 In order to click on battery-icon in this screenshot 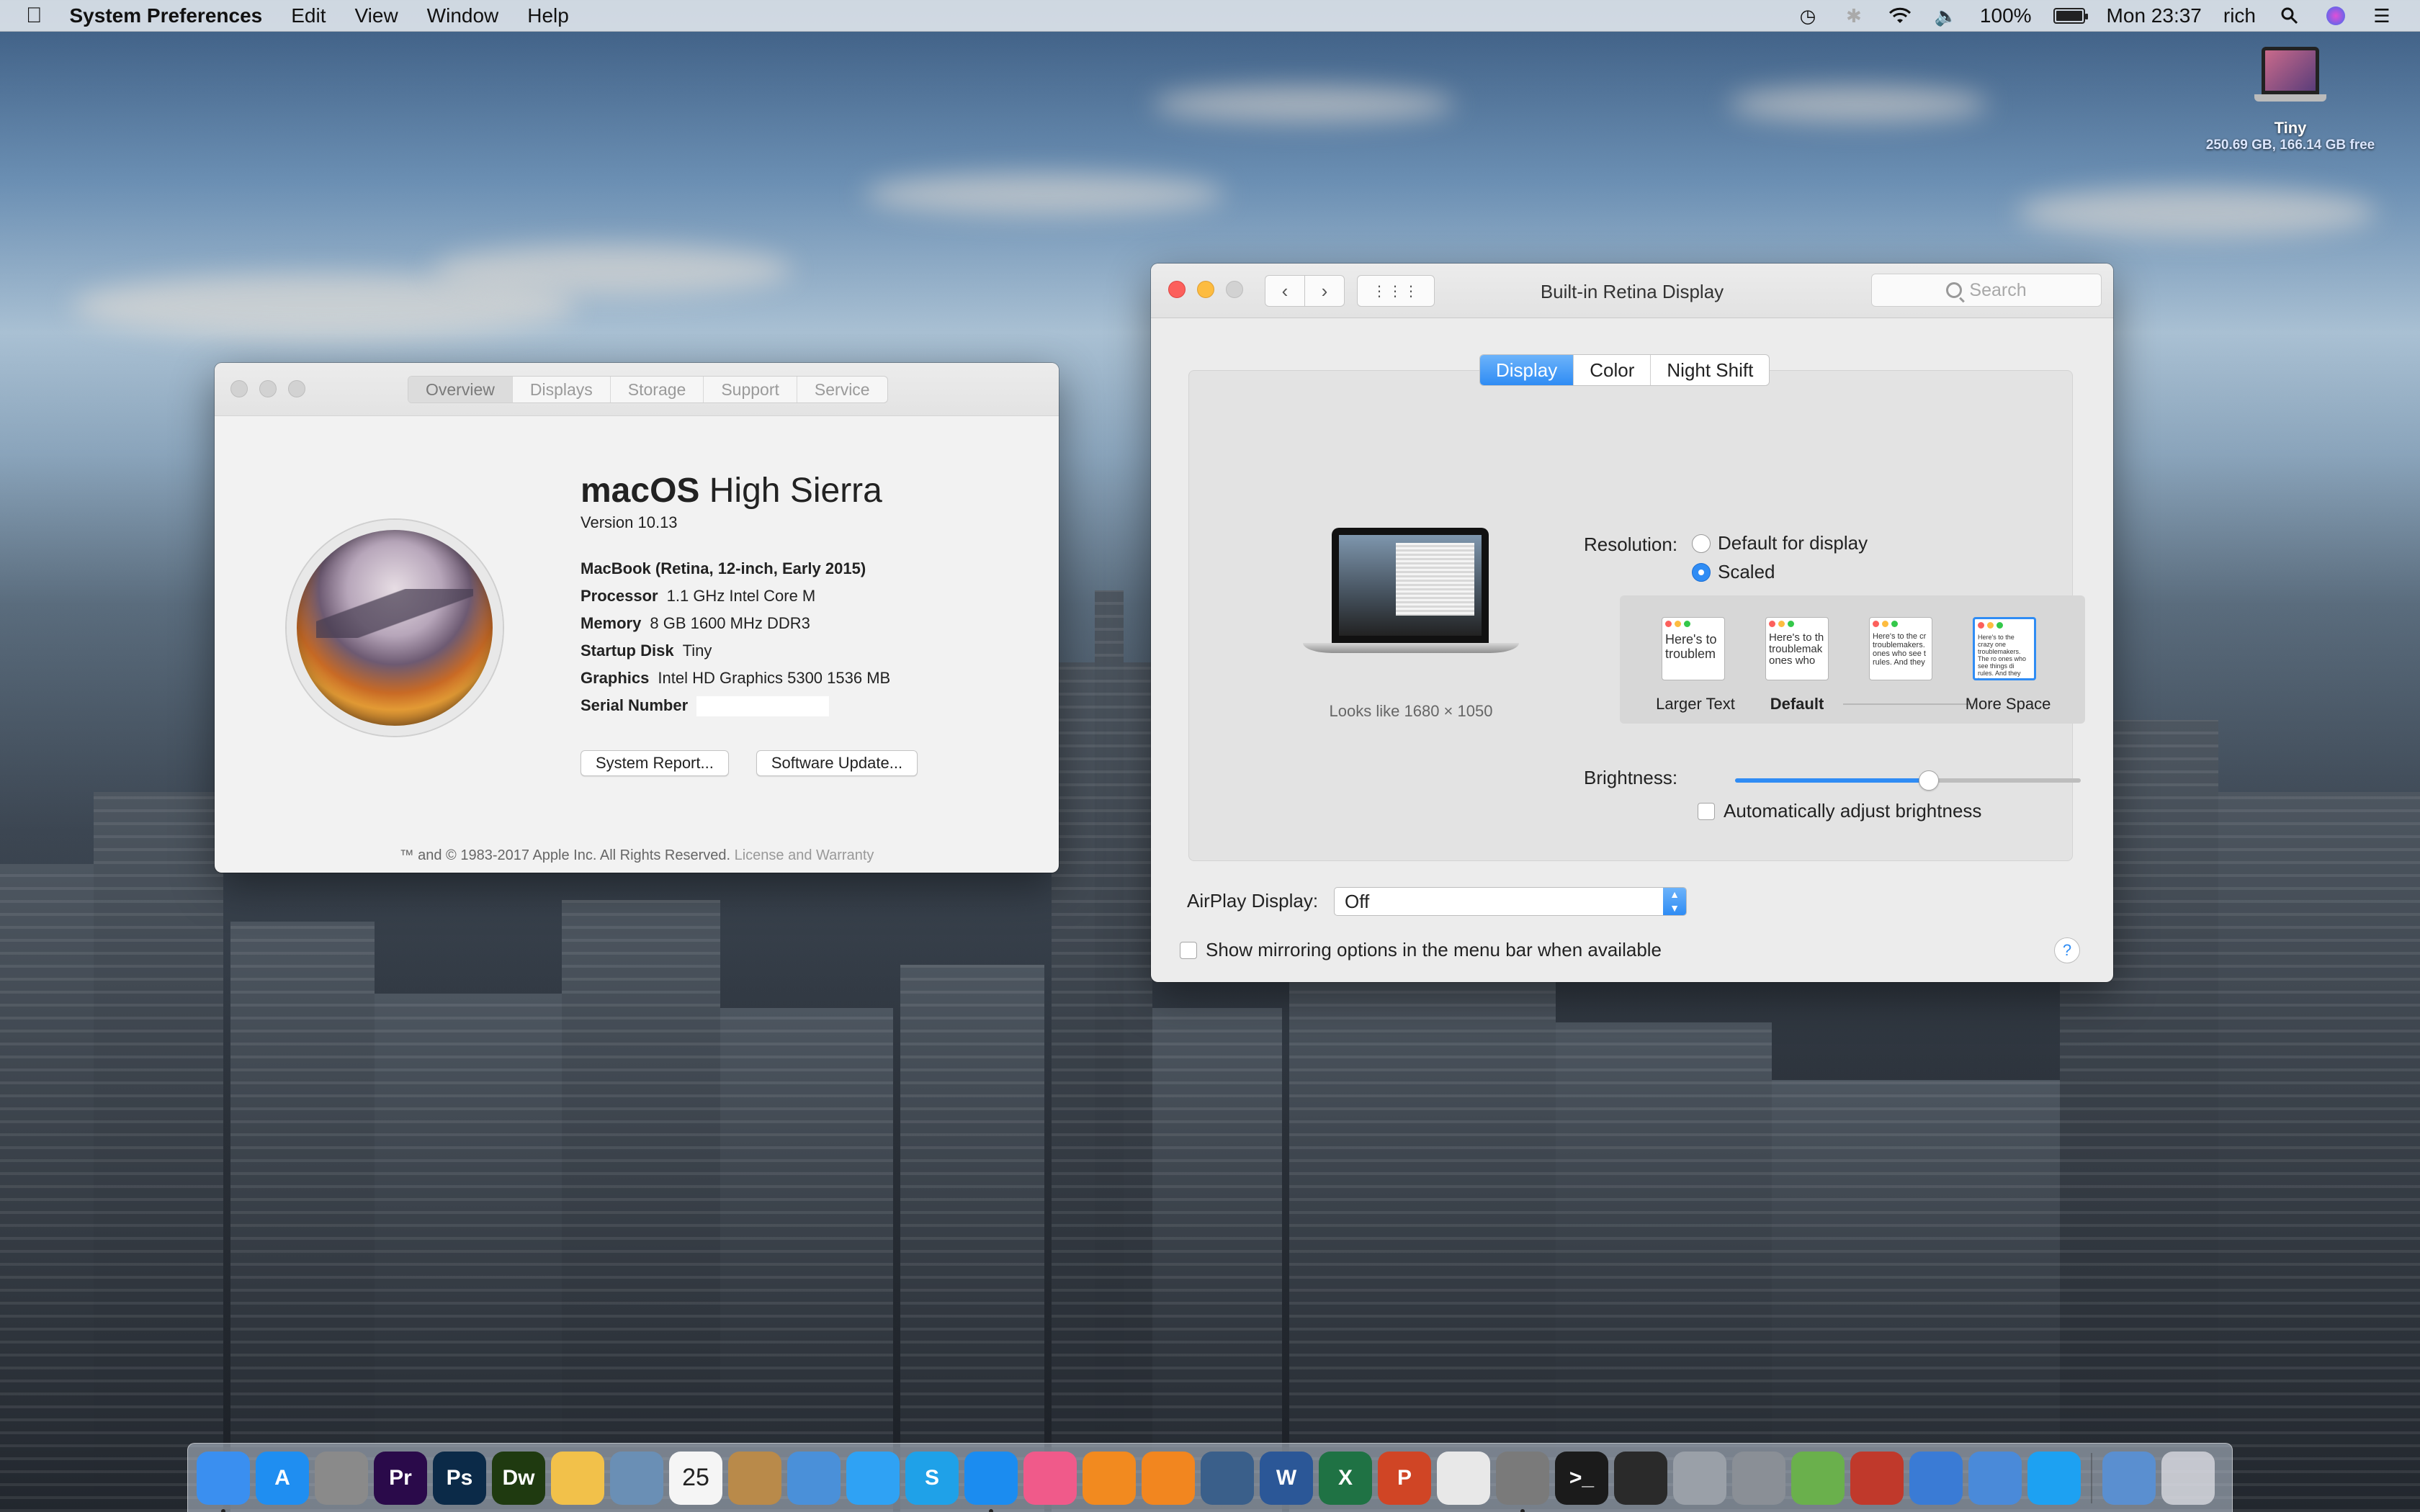, I will do `click(2070, 16)`.